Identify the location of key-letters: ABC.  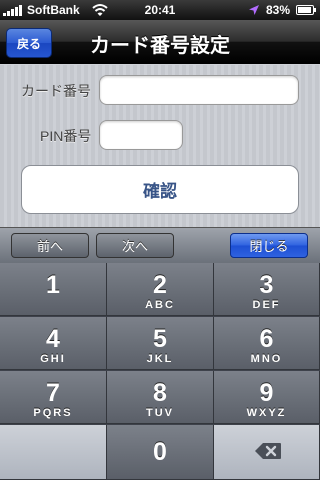
(160, 305).